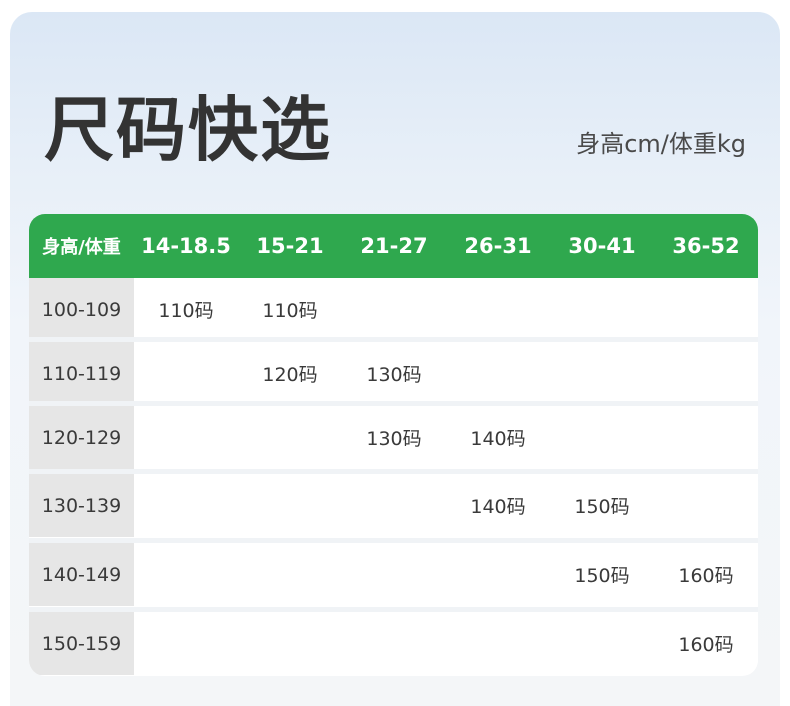 This screenshot has width=790, height=706. I want to click on row-header: 120-129, so click(81, 437).